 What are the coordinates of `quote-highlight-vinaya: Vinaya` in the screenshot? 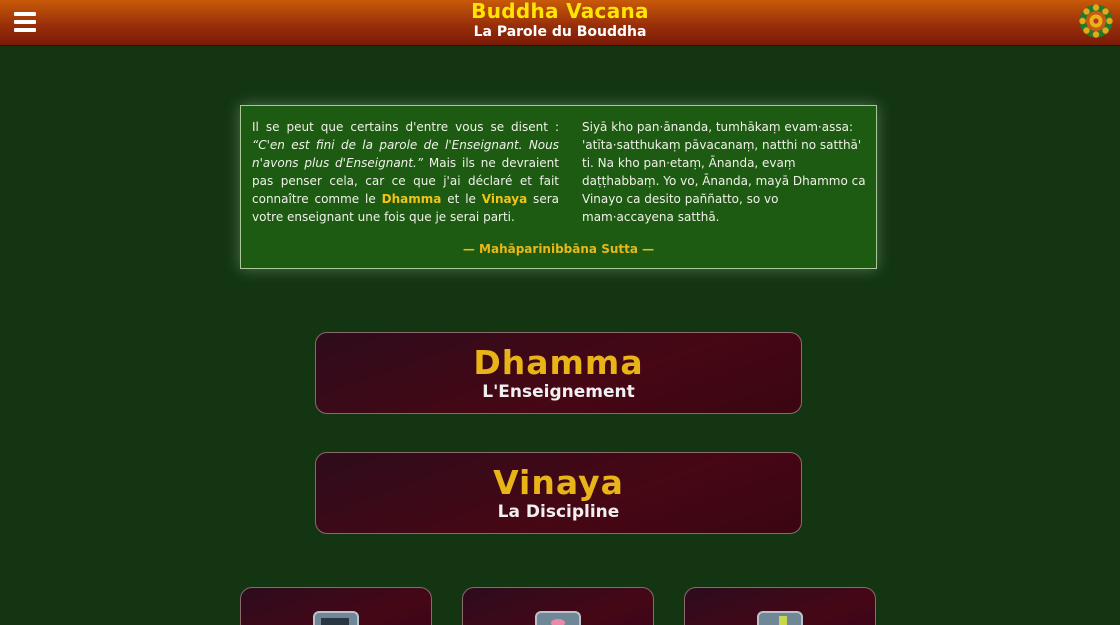 It's located at (504, 199).